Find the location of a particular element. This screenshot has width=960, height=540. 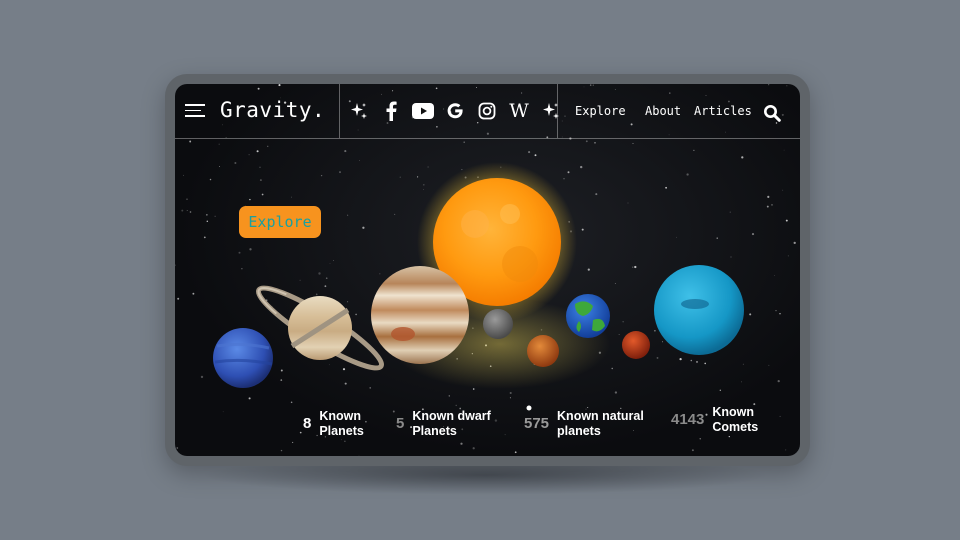

jupiter-planet is located at coordinates (420, 315).